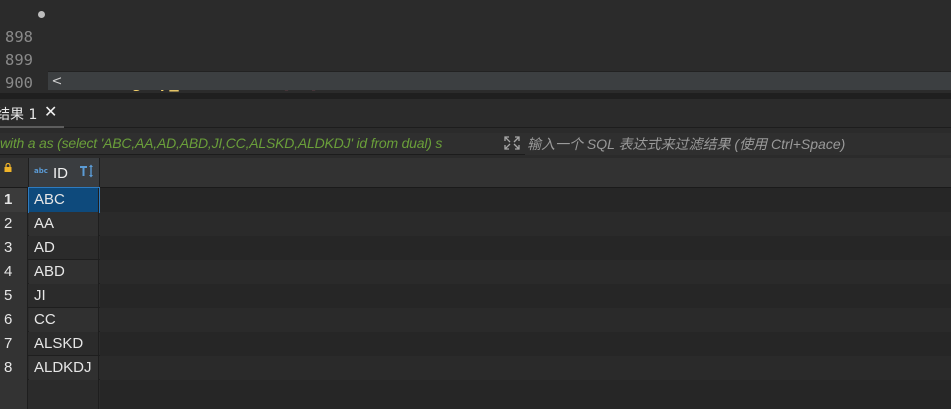  Describe the element at coordinates (64, 272) in the screenshot. I see `id-cell: ABD` at that location.